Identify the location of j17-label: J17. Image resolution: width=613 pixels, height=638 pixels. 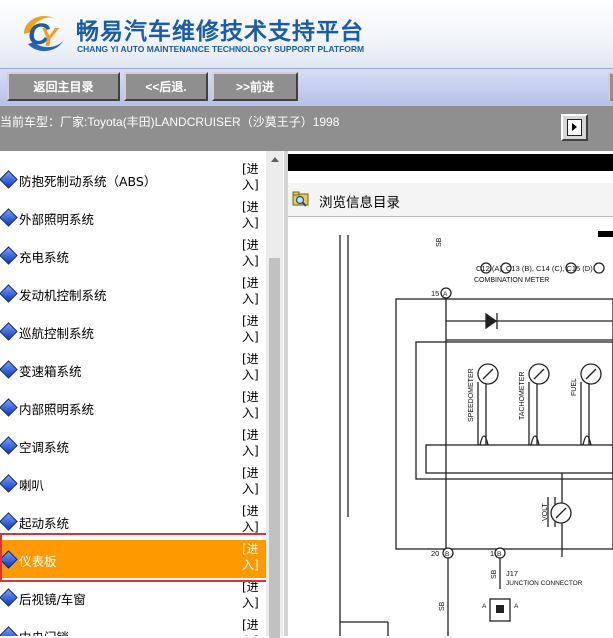
(512, 573).